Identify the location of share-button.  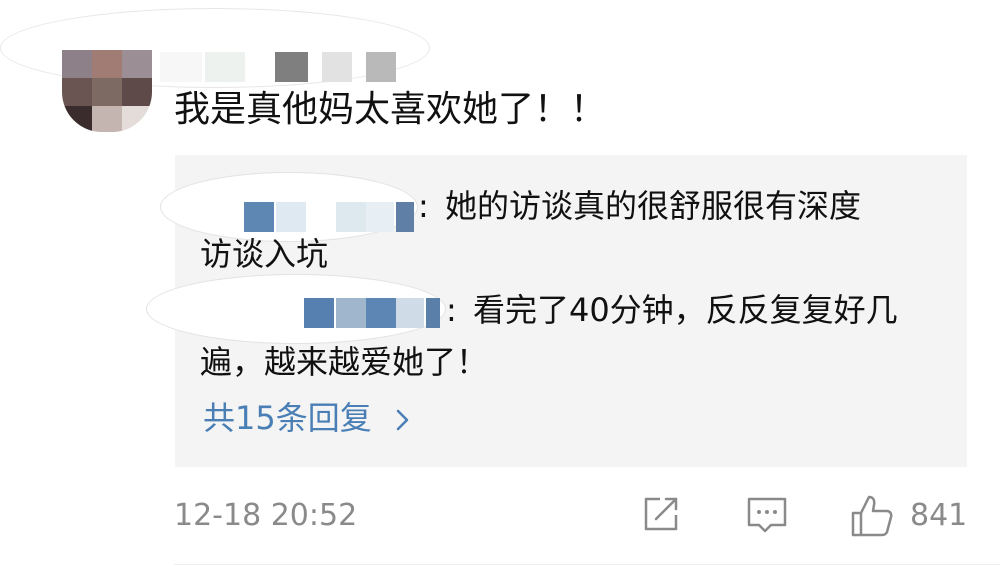
(661, 516).